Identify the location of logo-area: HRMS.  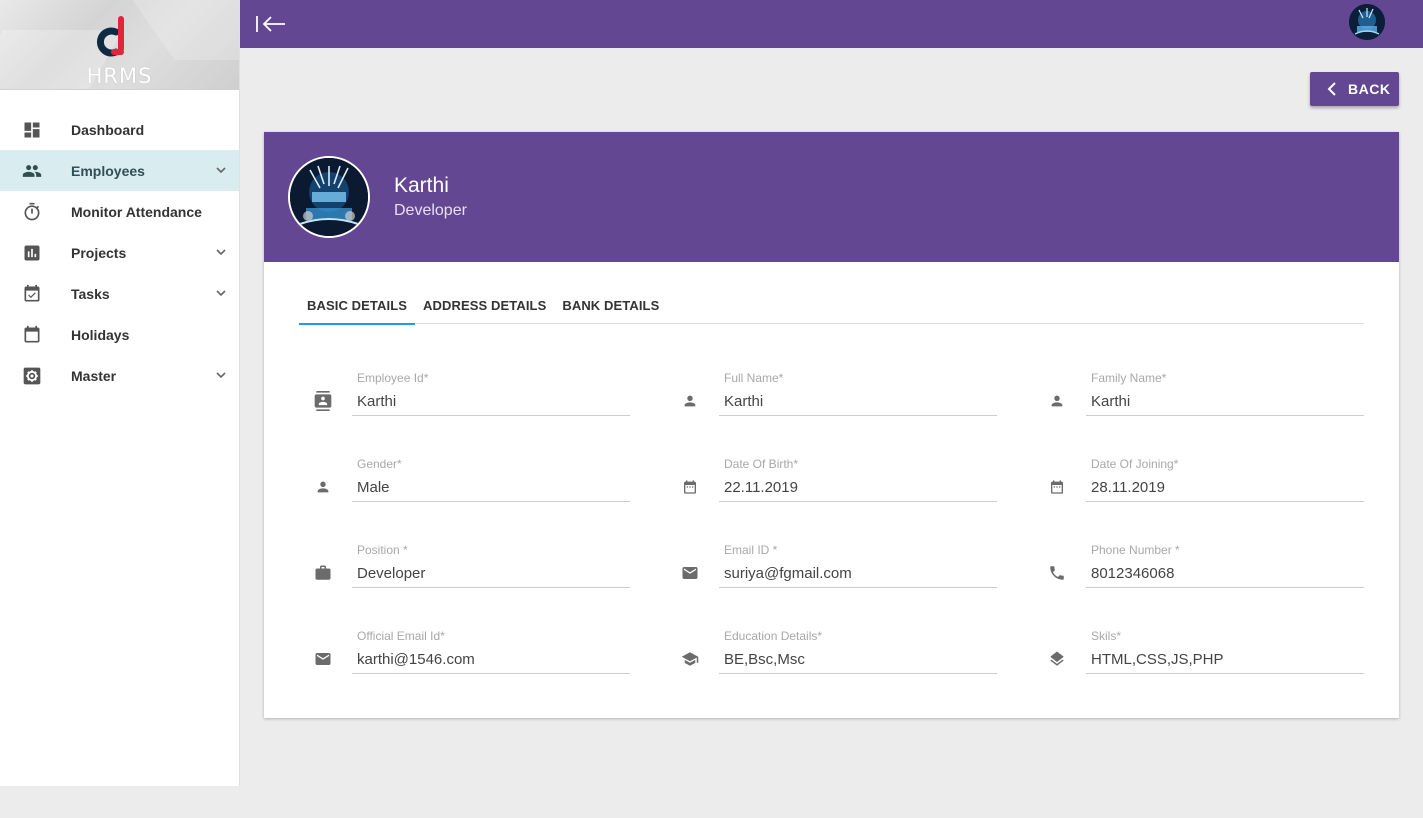
(119, 45).